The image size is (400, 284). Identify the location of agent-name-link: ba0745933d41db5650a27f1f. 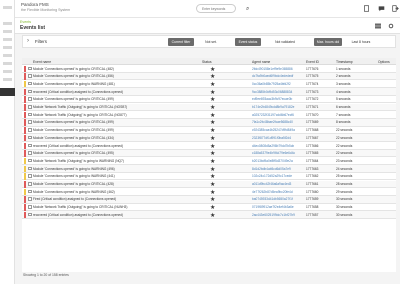
(276, 199).